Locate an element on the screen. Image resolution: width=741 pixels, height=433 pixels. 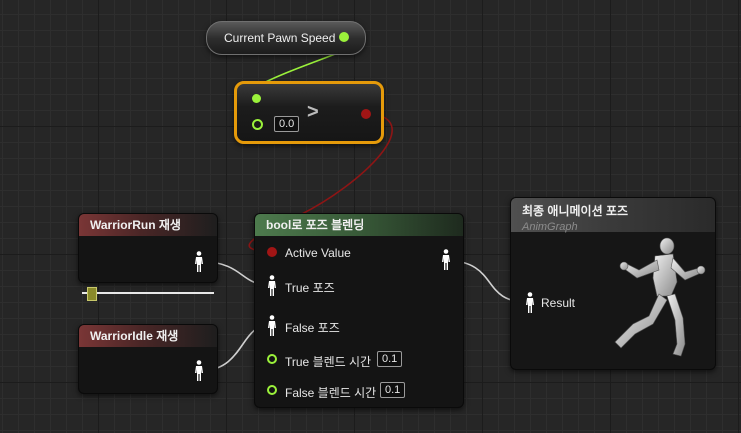
float-output-pin is located at coordinates (344, 37).